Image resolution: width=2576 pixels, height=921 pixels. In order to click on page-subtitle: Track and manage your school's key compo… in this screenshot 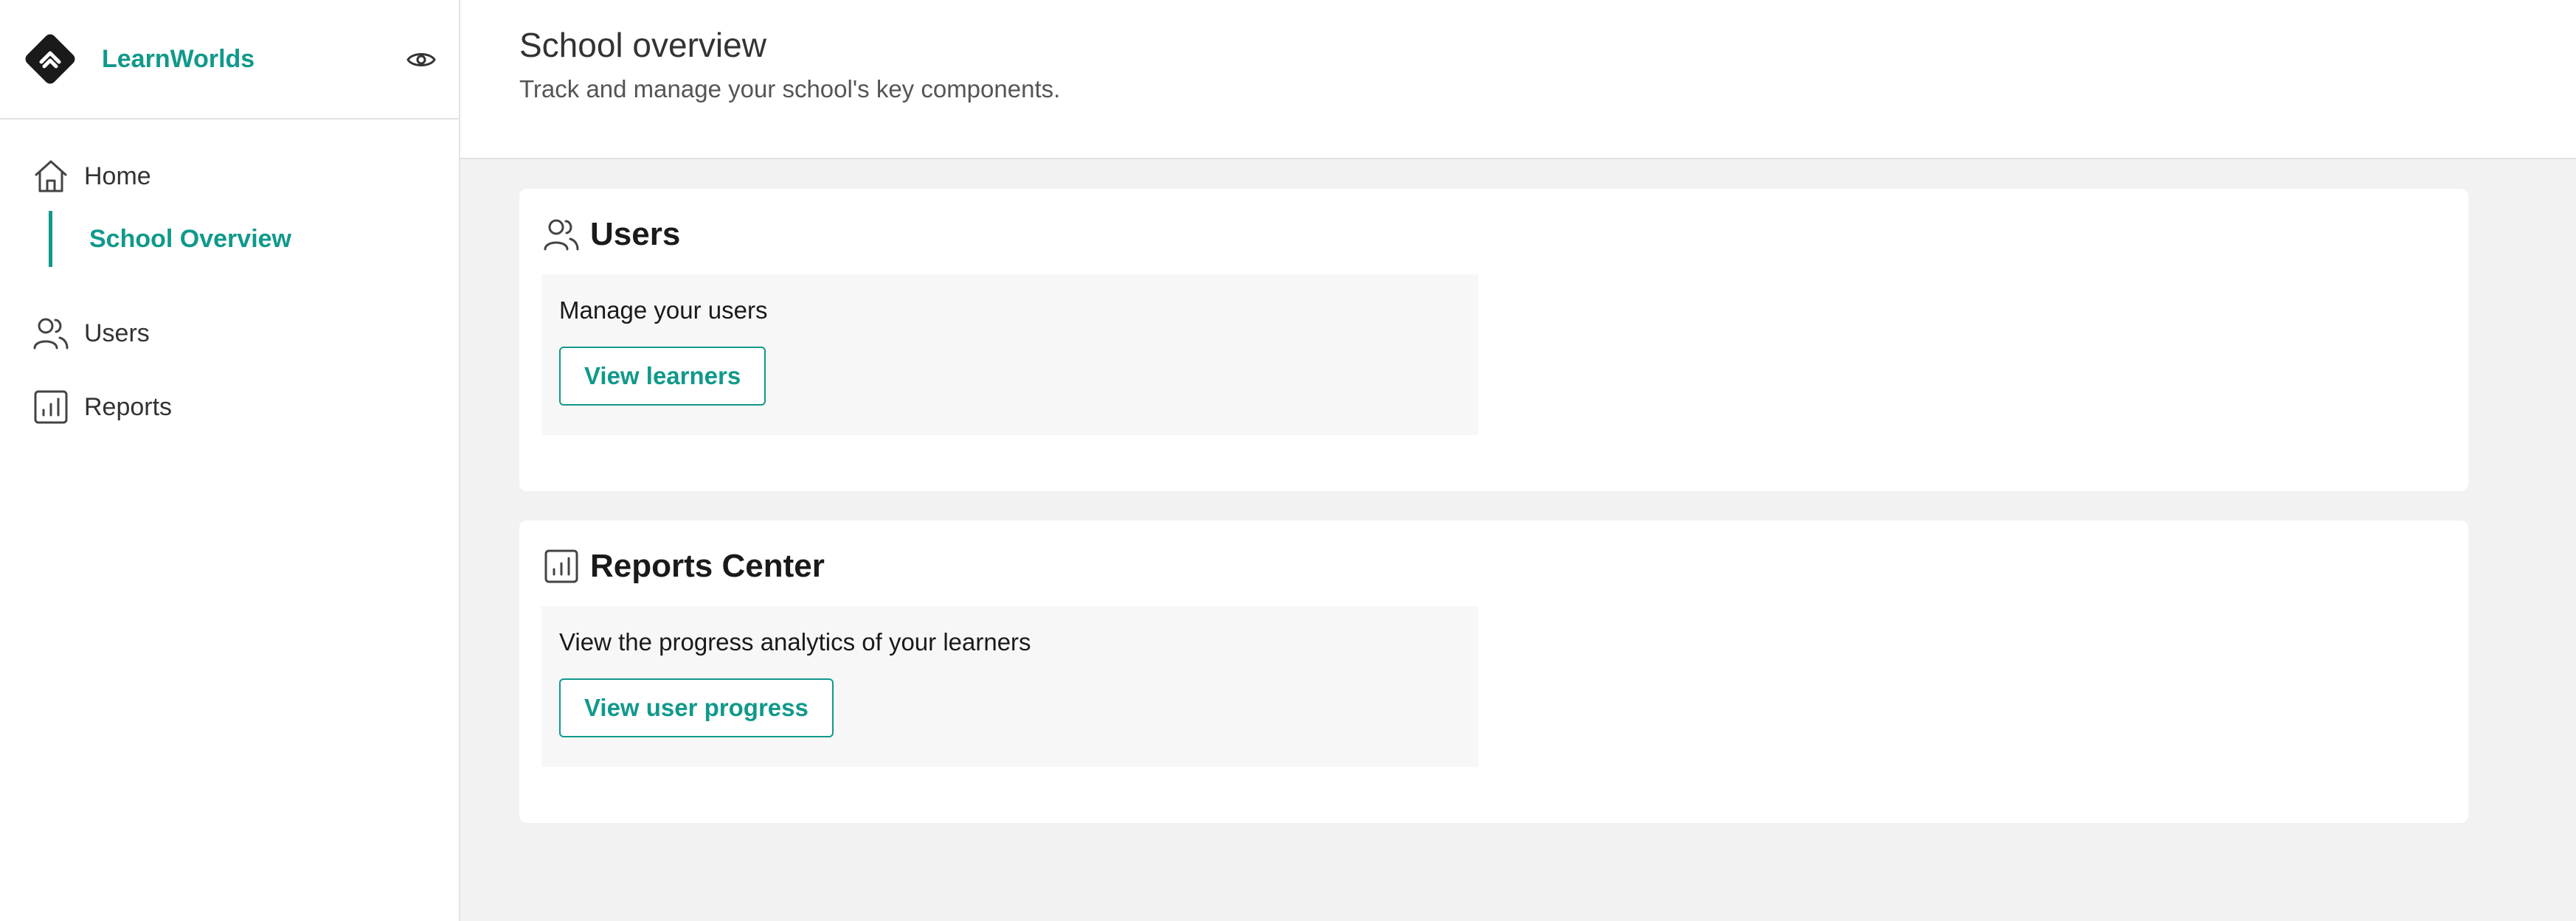, I will do `click(790, 88)`.